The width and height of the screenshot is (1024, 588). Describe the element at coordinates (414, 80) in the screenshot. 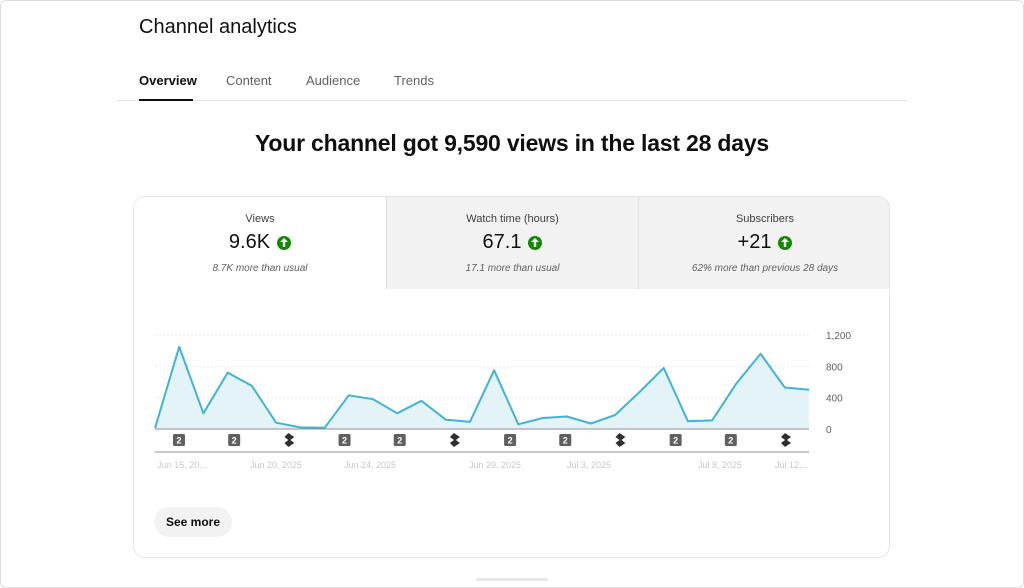

I see `tab-trends: Trends` at that location.